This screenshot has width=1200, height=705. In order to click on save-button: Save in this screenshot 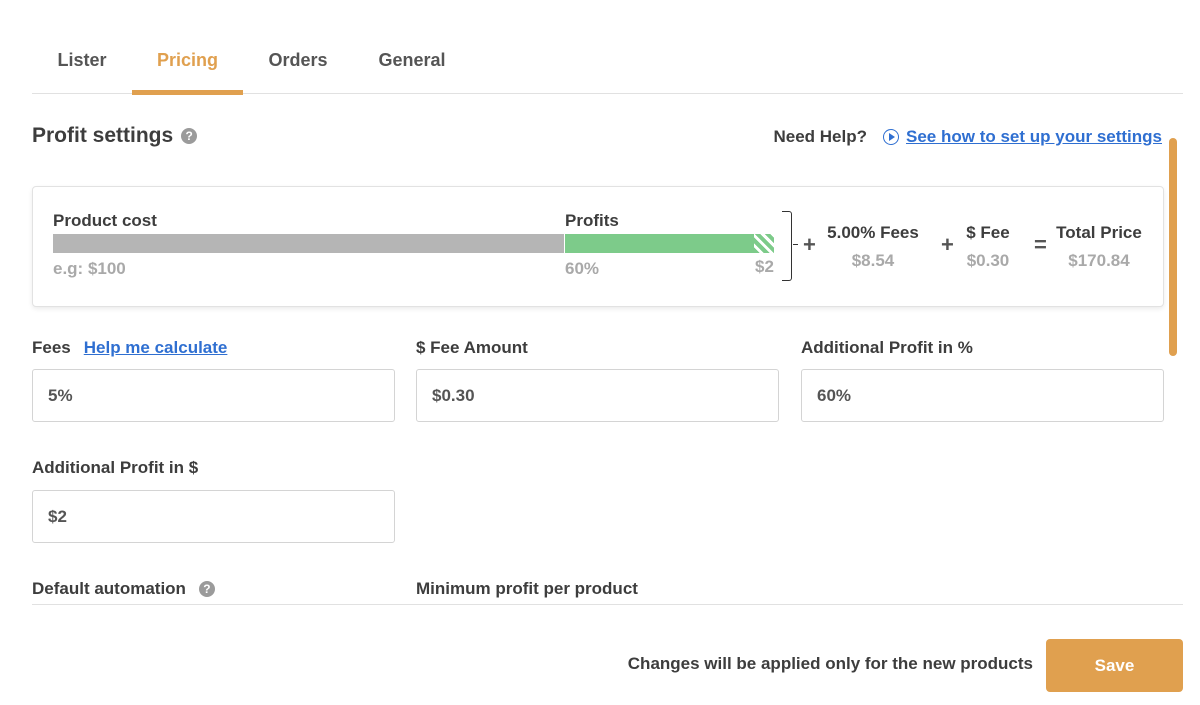, I will do `click(1114, 665)`.